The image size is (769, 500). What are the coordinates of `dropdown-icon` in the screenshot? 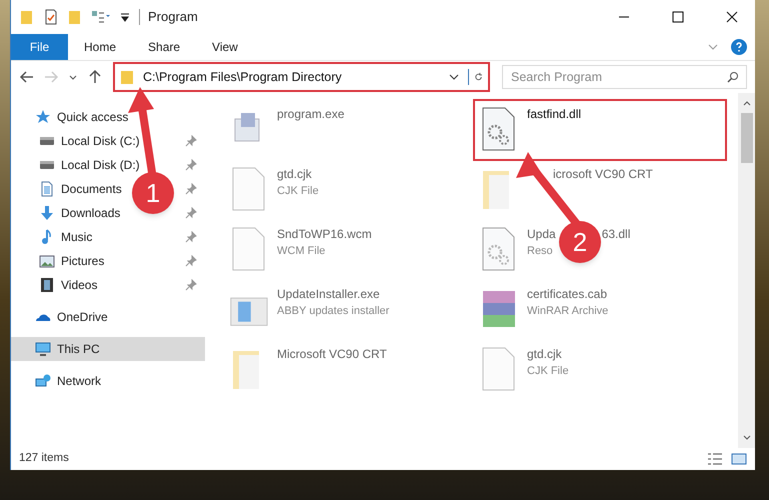 It's located at (125, 17).